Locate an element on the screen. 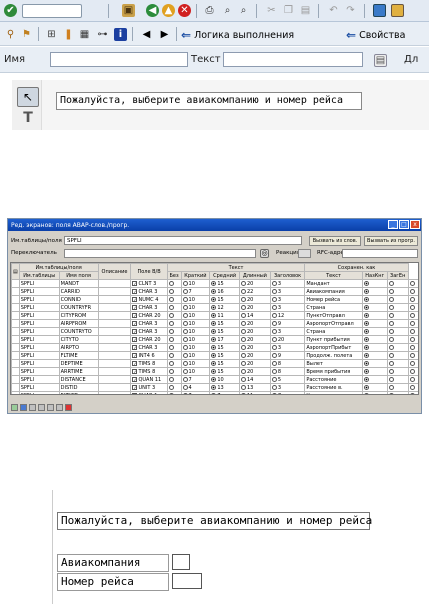  text-option-cell: 12 is located at coordinates (287, 315).